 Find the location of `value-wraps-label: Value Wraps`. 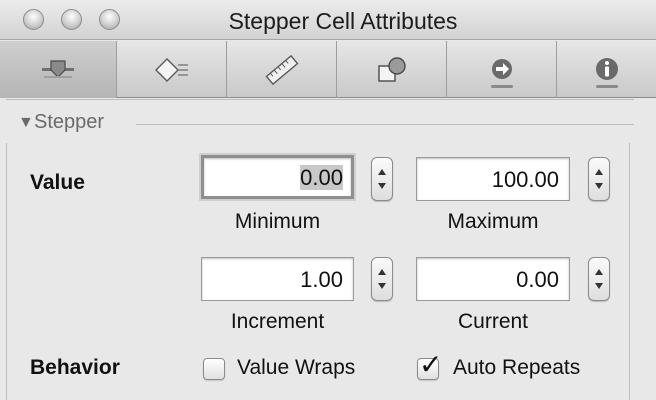

value-wraps-label: Value Wraps is located at coordinates (296, 368).